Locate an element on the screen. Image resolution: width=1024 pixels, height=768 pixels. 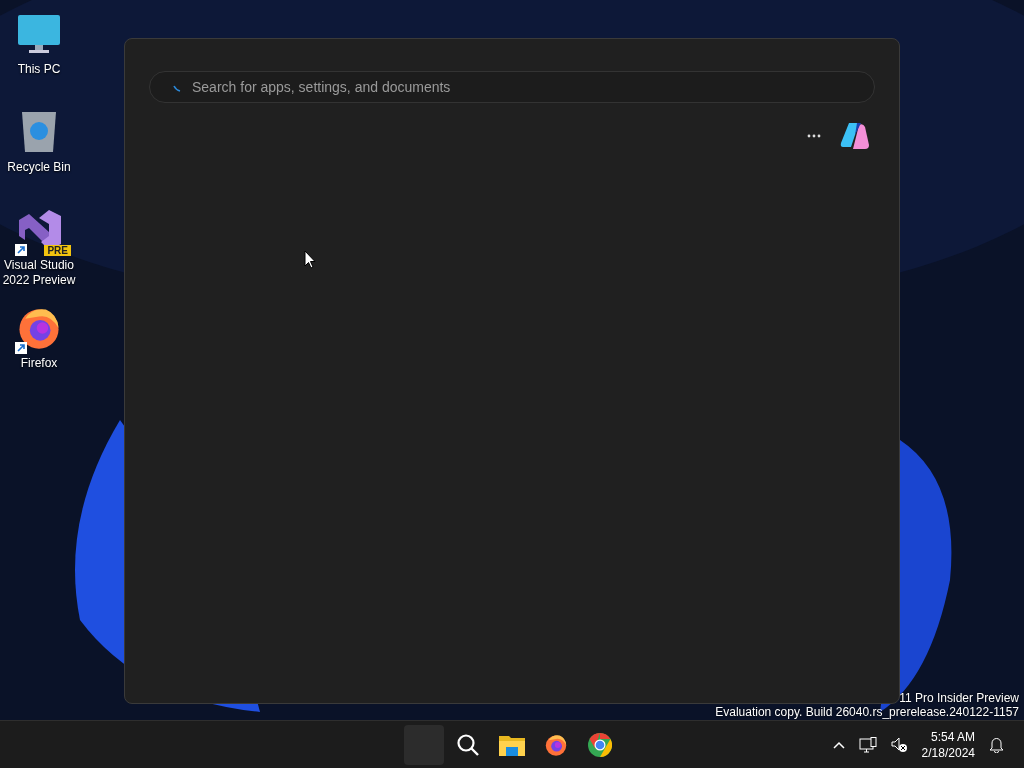
network-icon is located at coordinates (867, 744).